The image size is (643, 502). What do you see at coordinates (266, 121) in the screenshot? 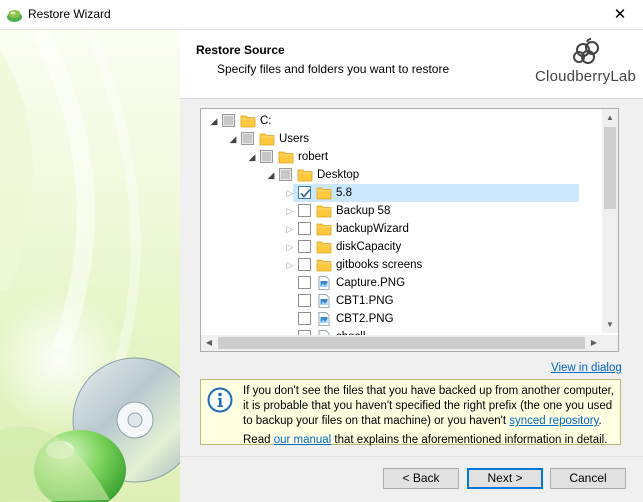
I see `tree-item-label: C:` at bounding box center [266, 121].